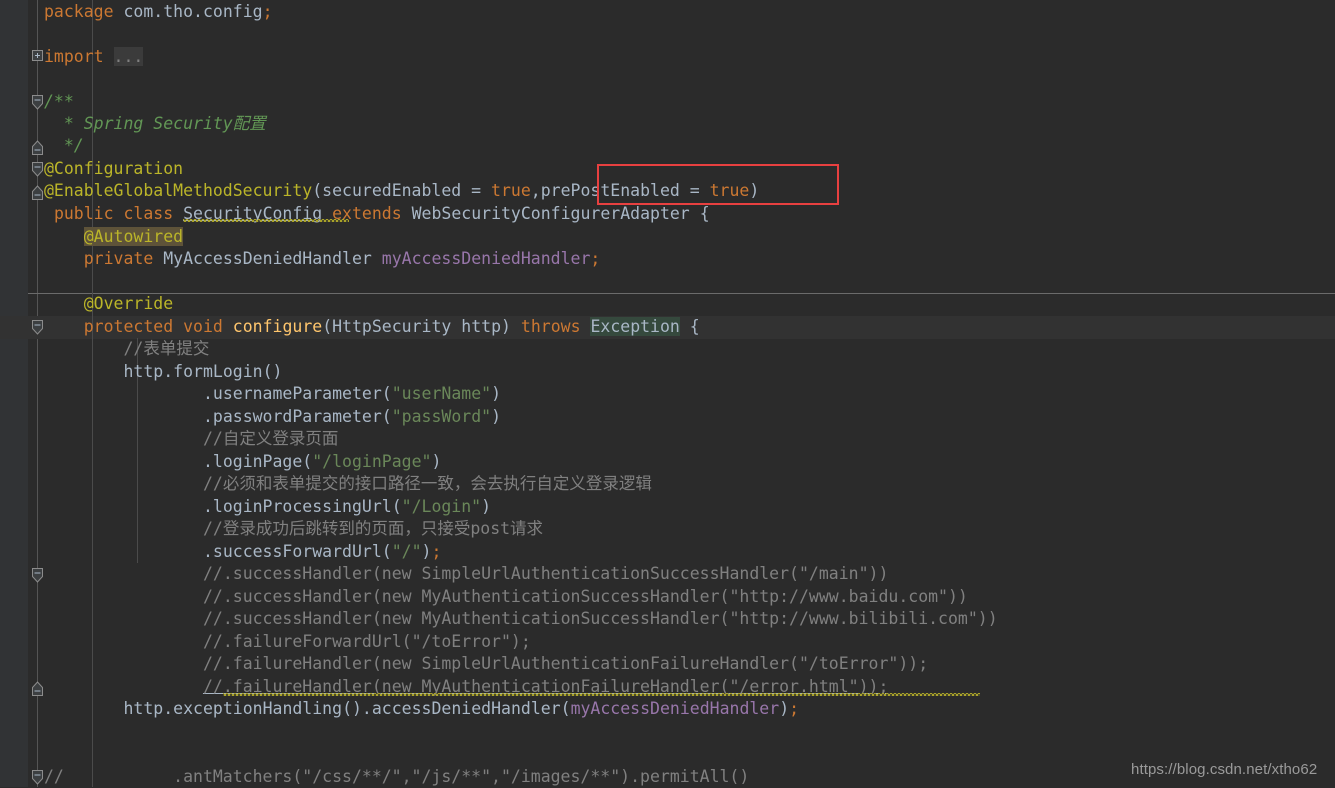  Describe the element at coordinates (270, 438) in the screenshot. I see `code-line-text: //自定义登录页面` at that location.